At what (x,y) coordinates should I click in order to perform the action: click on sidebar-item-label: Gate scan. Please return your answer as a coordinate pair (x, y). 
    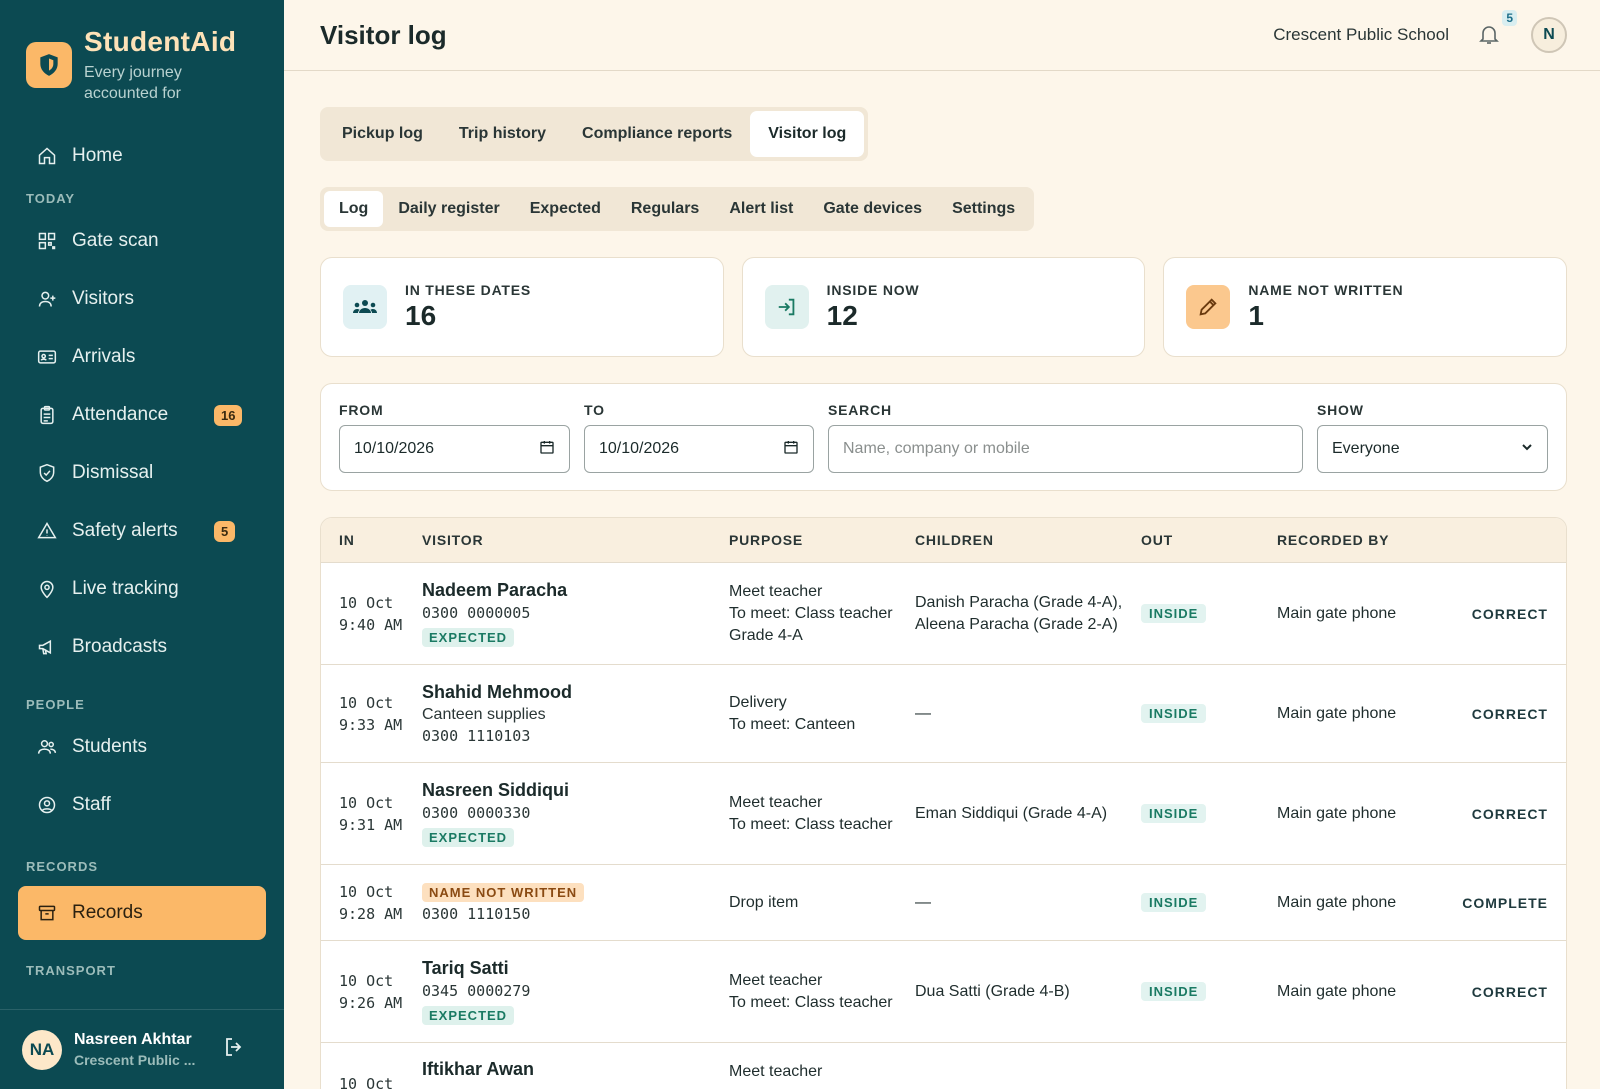
    Looking at the image, I should click on (115, 240).